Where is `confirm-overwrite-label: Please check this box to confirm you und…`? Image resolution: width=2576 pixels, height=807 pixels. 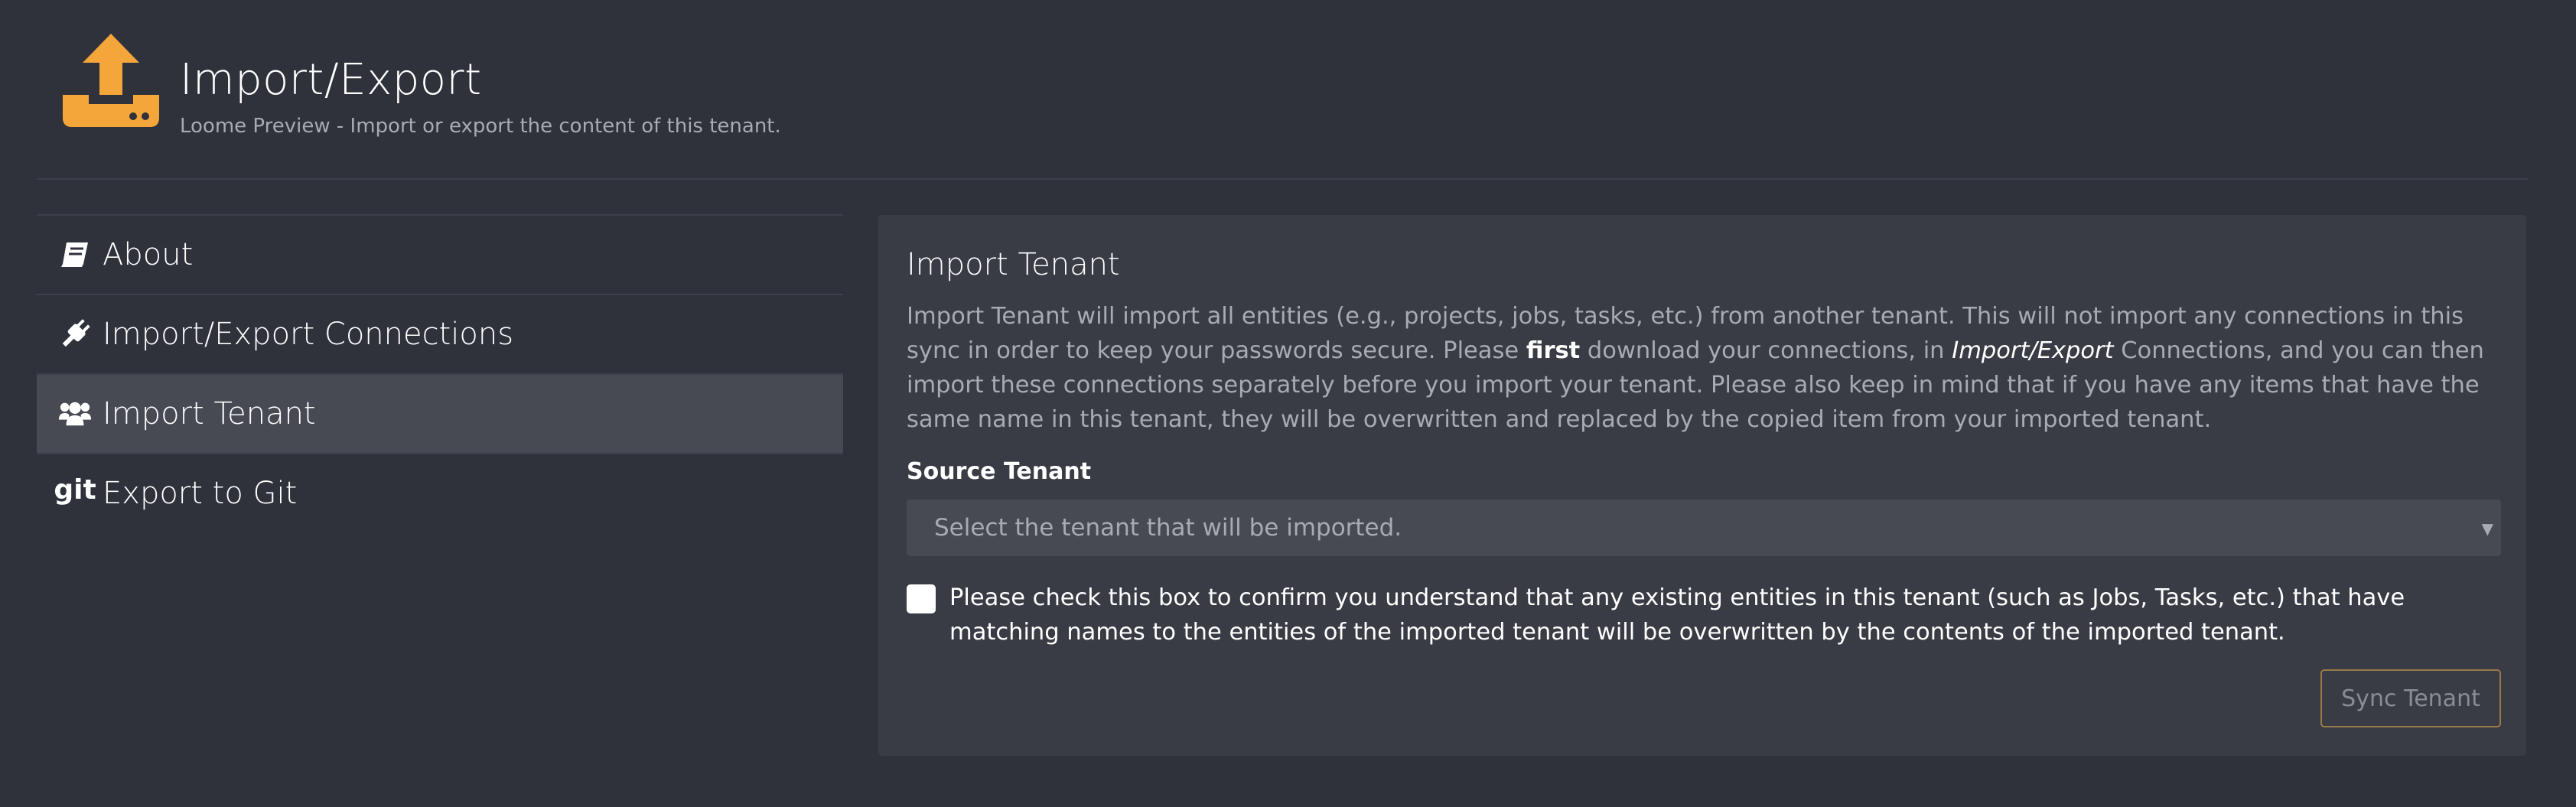 confirm-overwrite-label: Please check this box to confirm you und… is located at coordinates (1677, 615).